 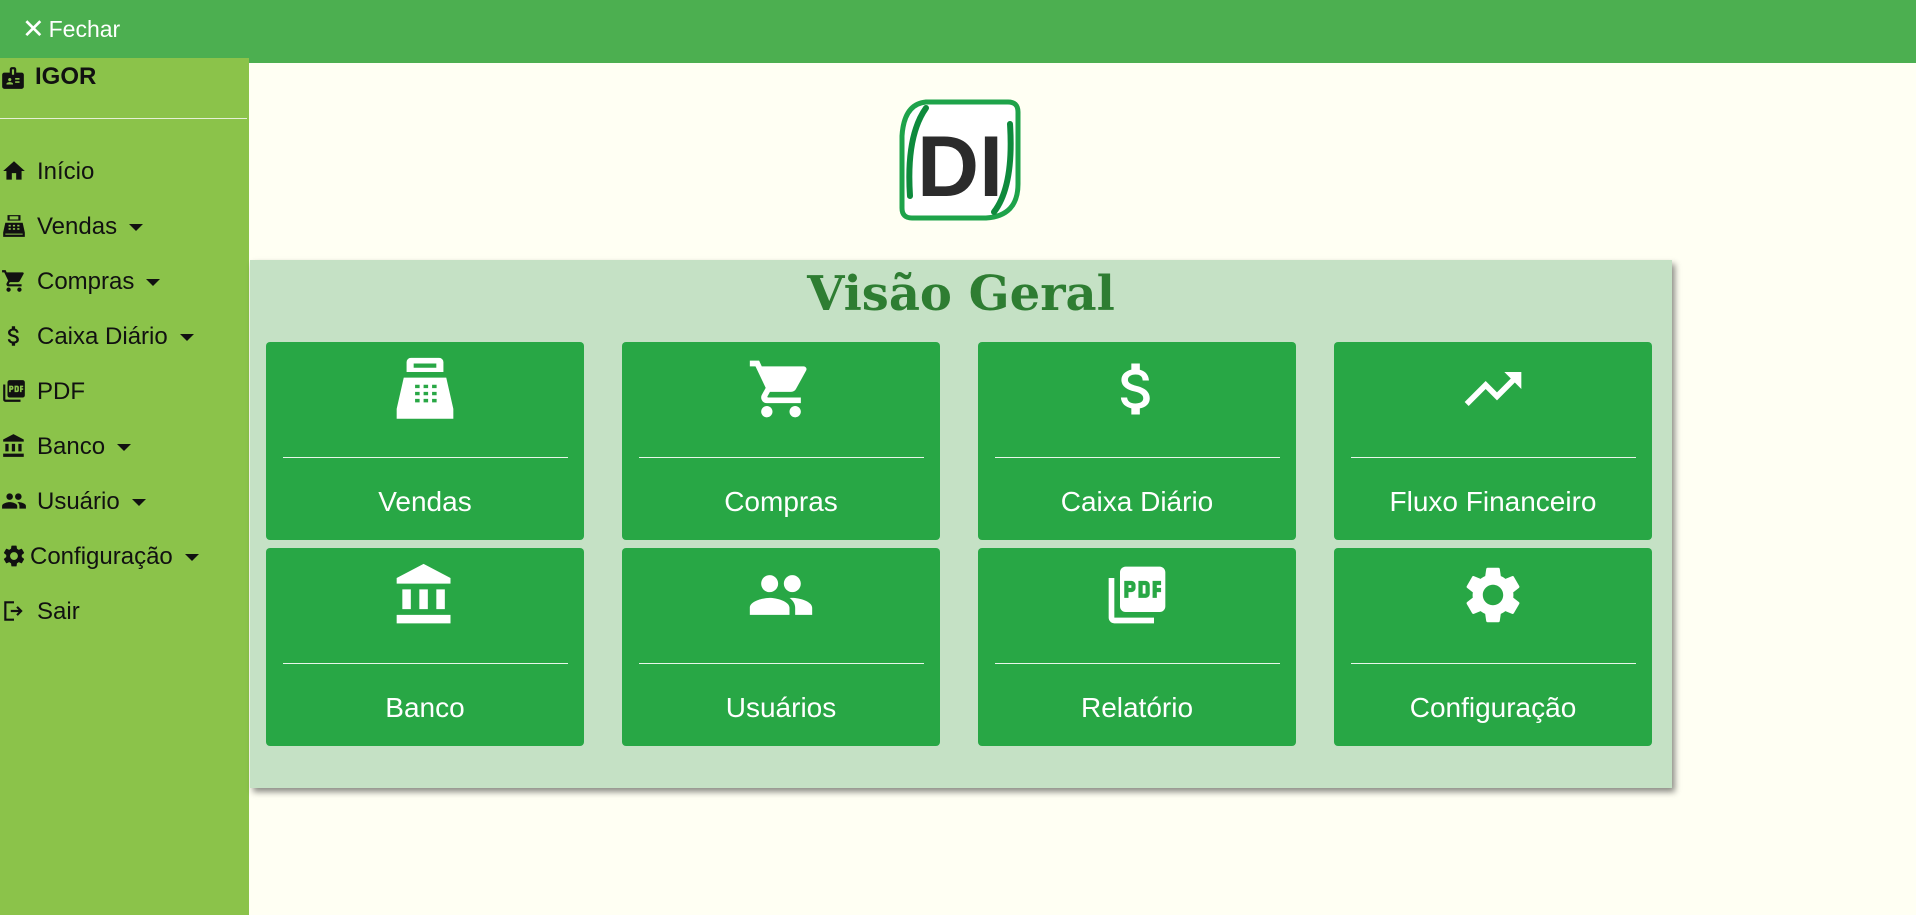 What do you see at coordinates (77, 226) in the screenshot?
I see `sidebar-item-label: Vendas` at bounding box center [77, 226].